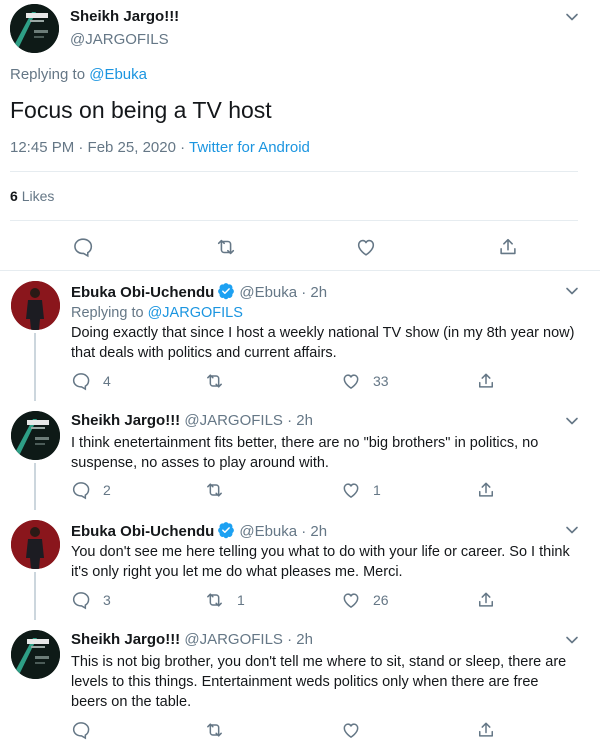 Image resolution: width=600 pixels, height=756 pixels. I want to click on likes-label: Likes, so click(38, 196).